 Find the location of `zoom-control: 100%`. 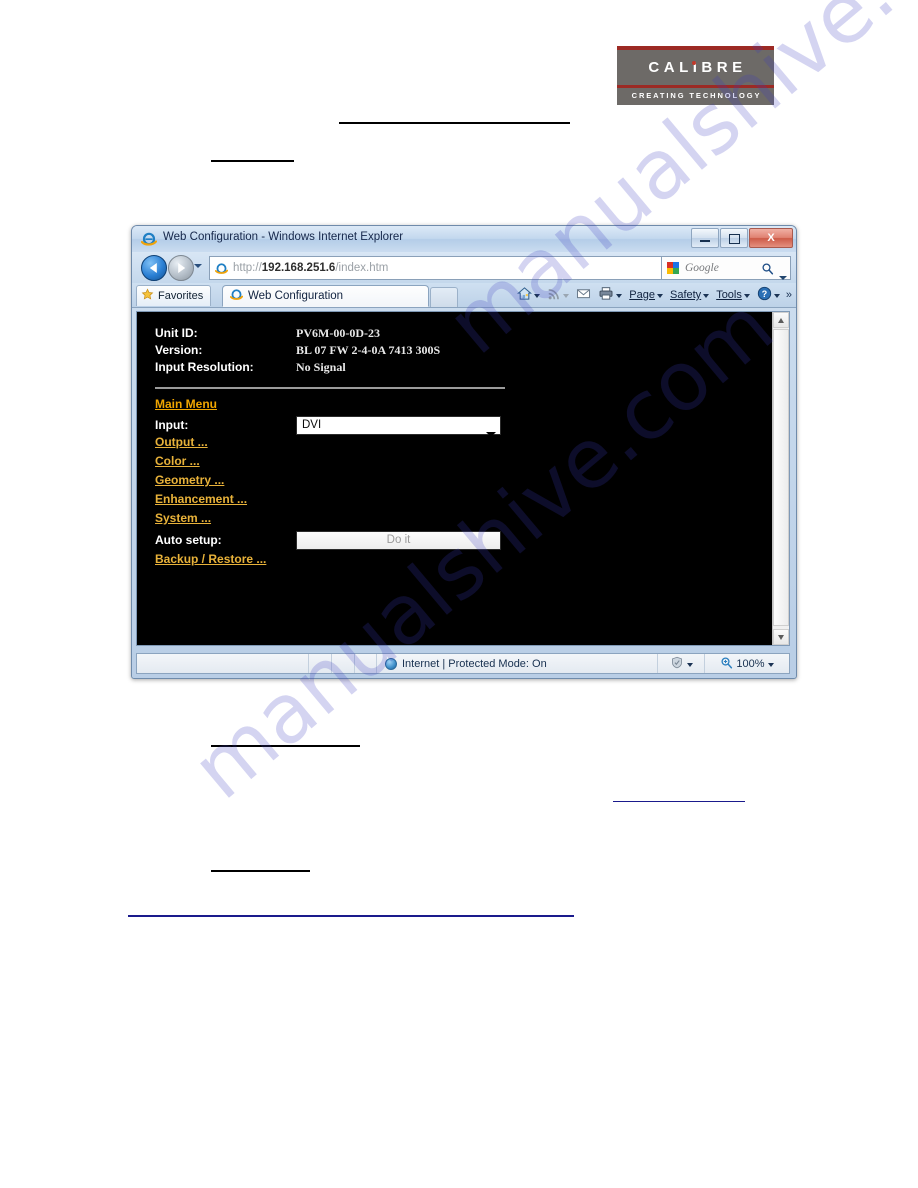

zoom-control: 100% is located at coordinates (747, 663).